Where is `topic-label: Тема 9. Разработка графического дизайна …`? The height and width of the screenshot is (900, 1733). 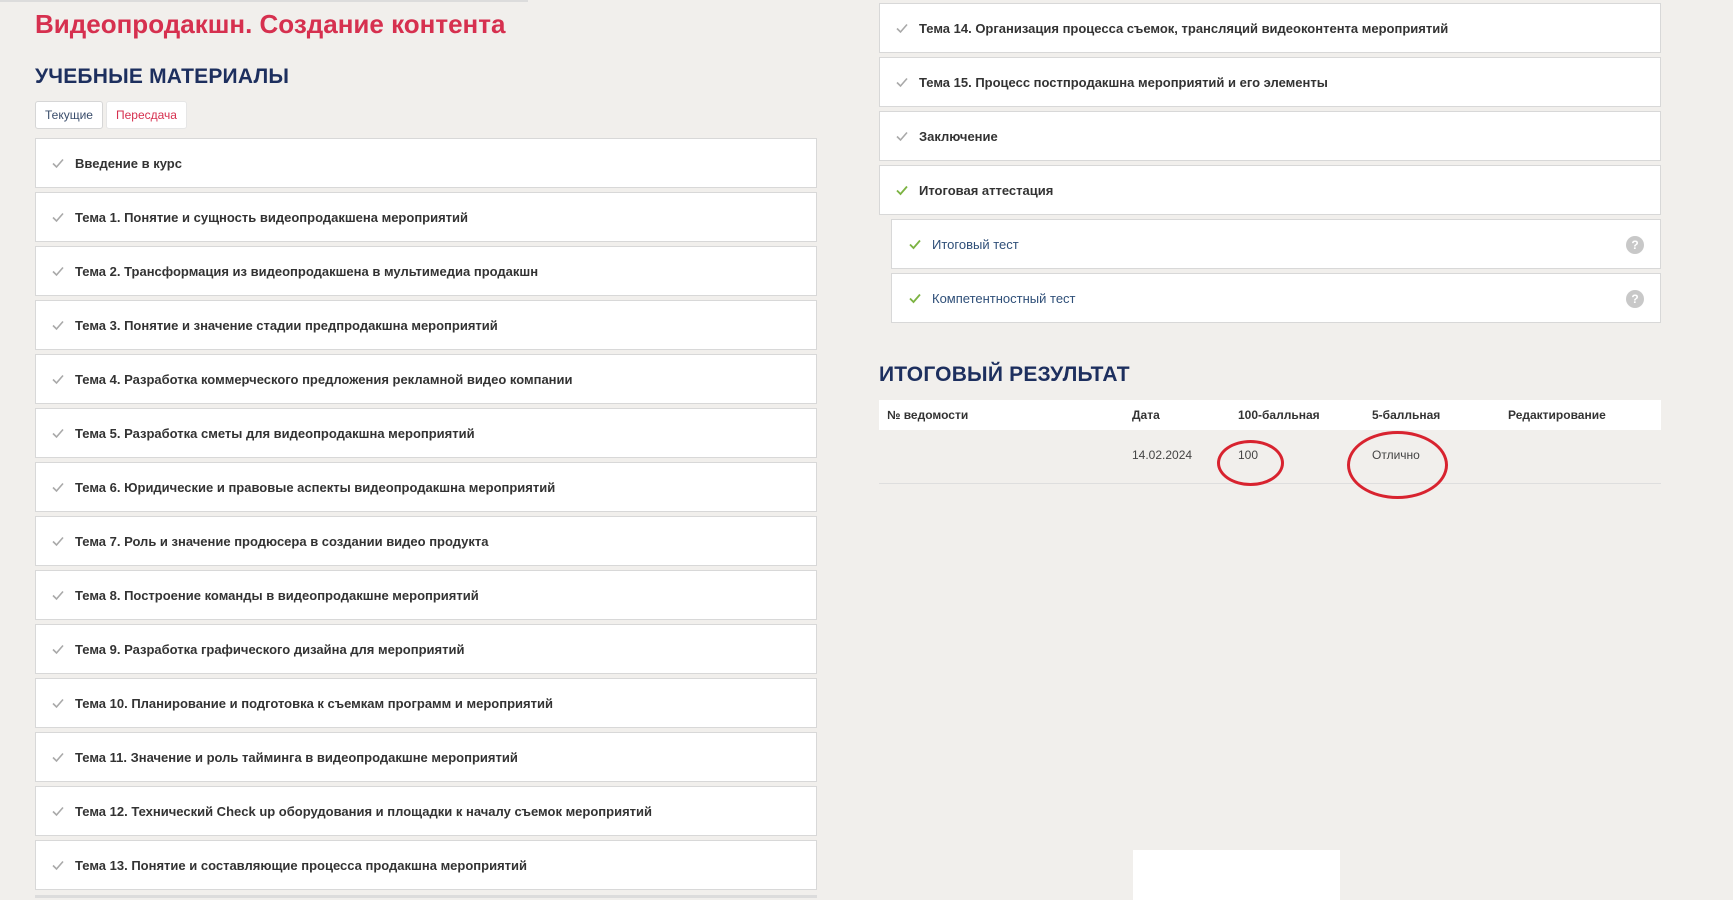
topic-label: Тема 9. Разработка графического дизайна … is located at coordinates (270, 649).